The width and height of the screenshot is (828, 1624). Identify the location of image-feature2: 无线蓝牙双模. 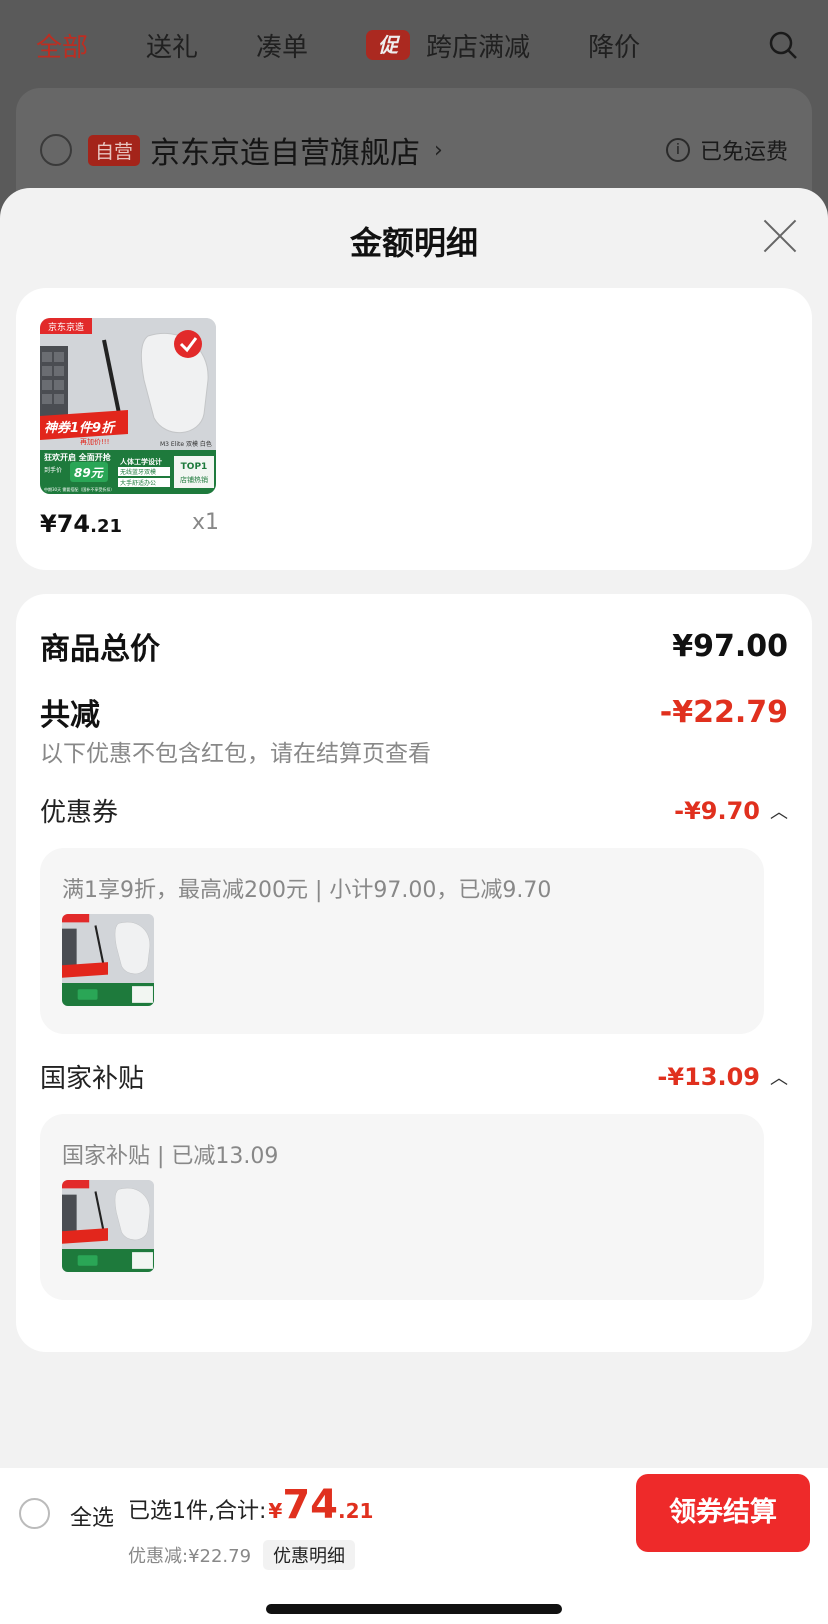
(138, 472).